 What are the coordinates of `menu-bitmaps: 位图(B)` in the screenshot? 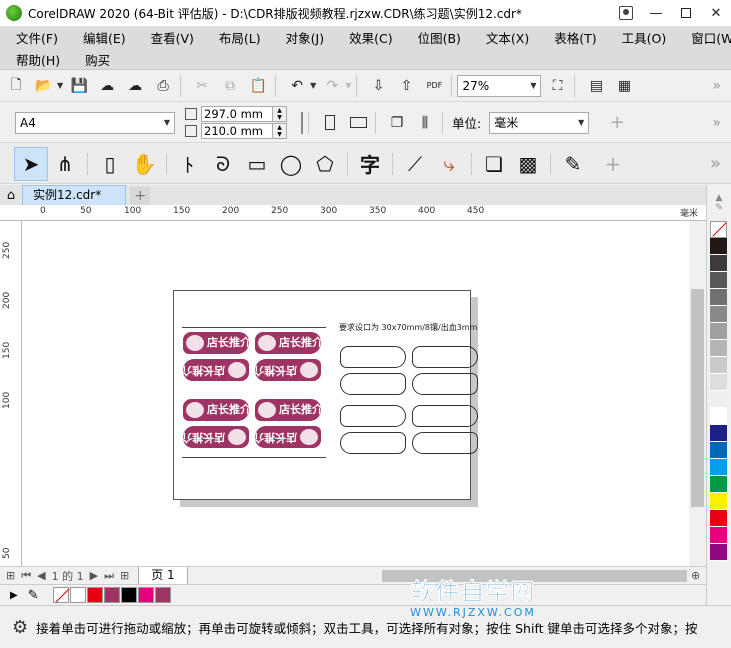 It's located at (439, 37).